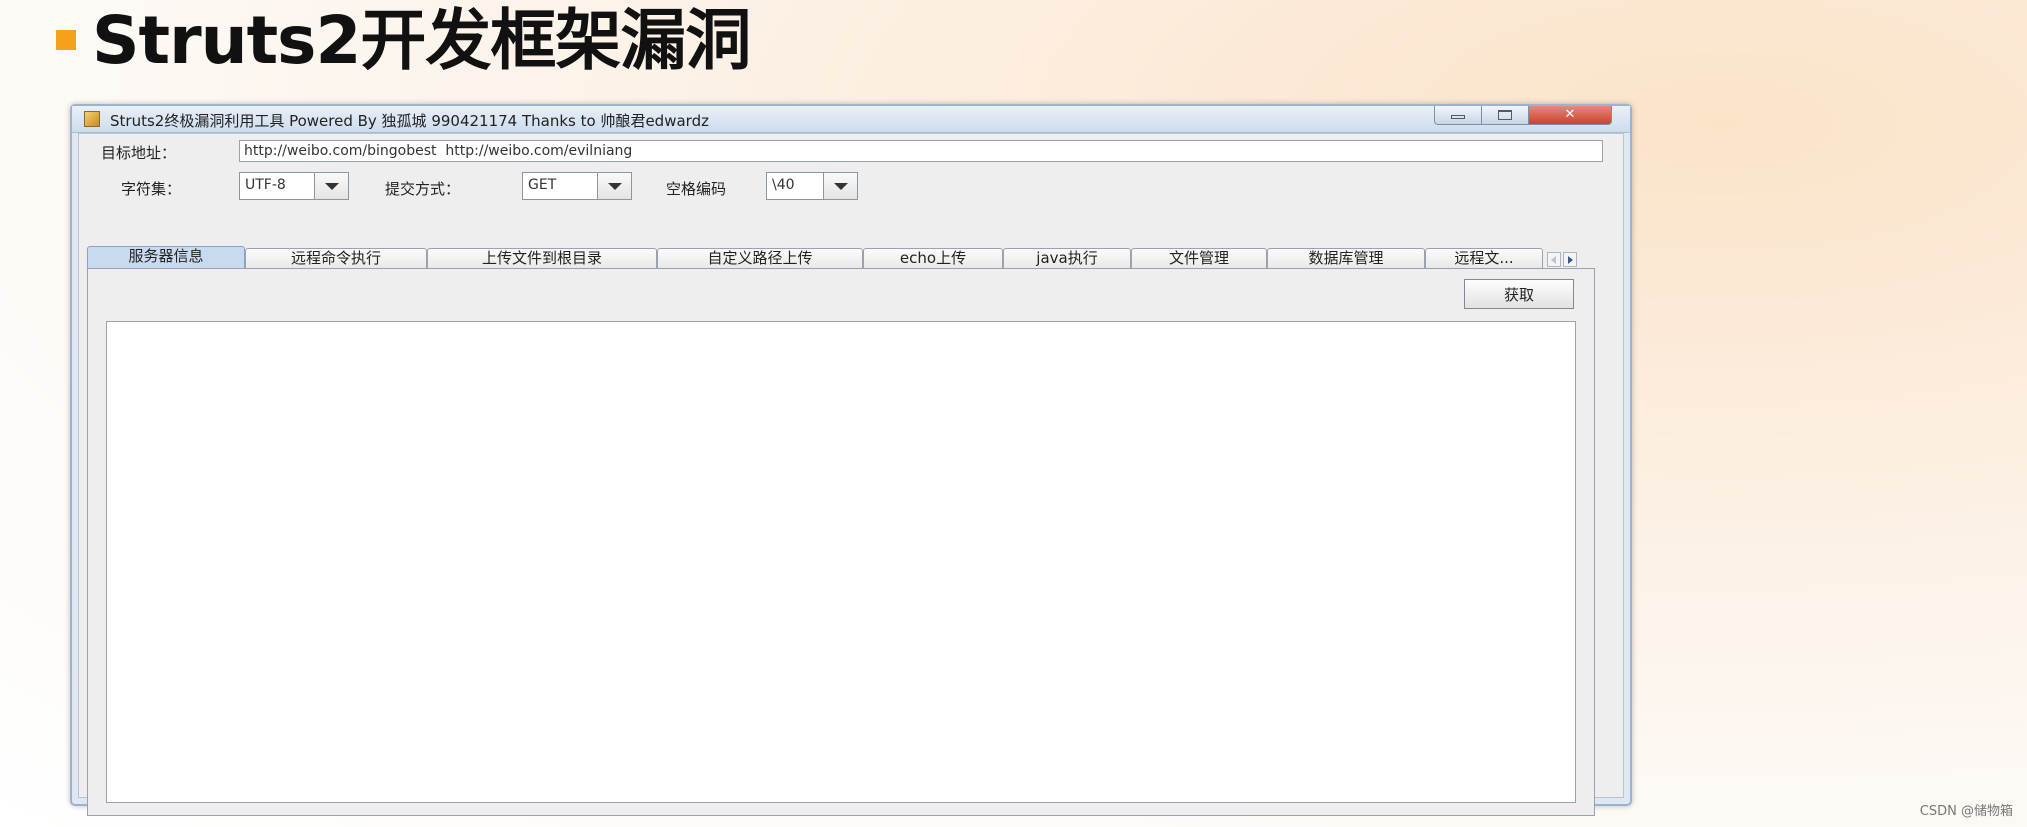 This screenshot has width=2027, height=827. What do you see at coordinates (1067, 258) in the screenshot?
I see `tab-java-exec: java执行` at bounding box center [1067, 258].